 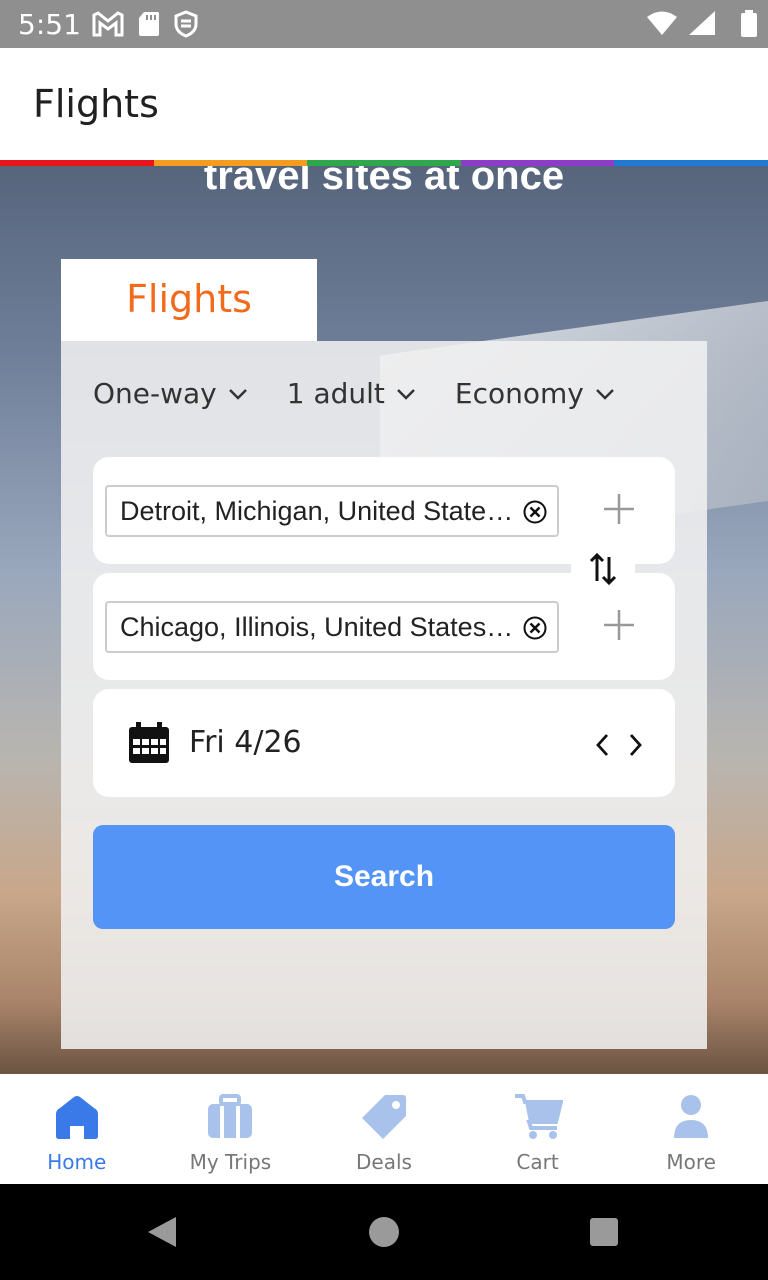 What do you see at coordinates (186, 24) in the screenshot?
I see `vpn-icon` at bounding box center [186, 24].